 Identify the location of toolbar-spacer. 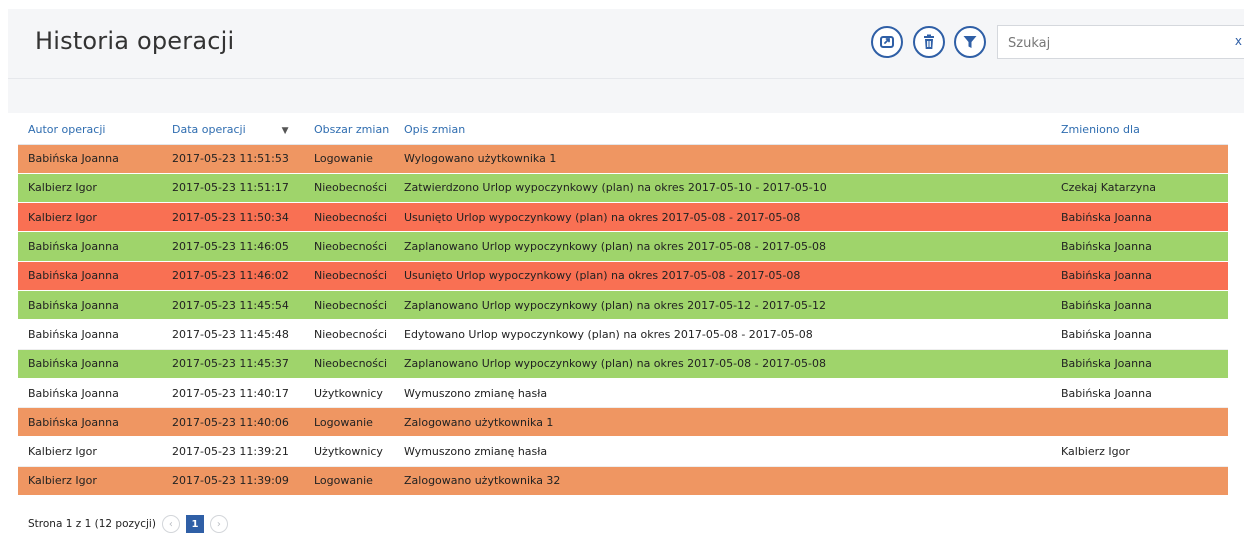
(626, 96).